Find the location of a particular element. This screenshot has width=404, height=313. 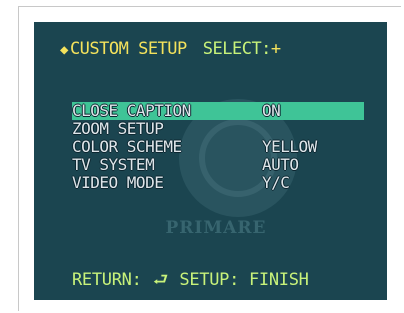

setup-finish-label: SETUP: FINISH is located at coordinates (244, 280).